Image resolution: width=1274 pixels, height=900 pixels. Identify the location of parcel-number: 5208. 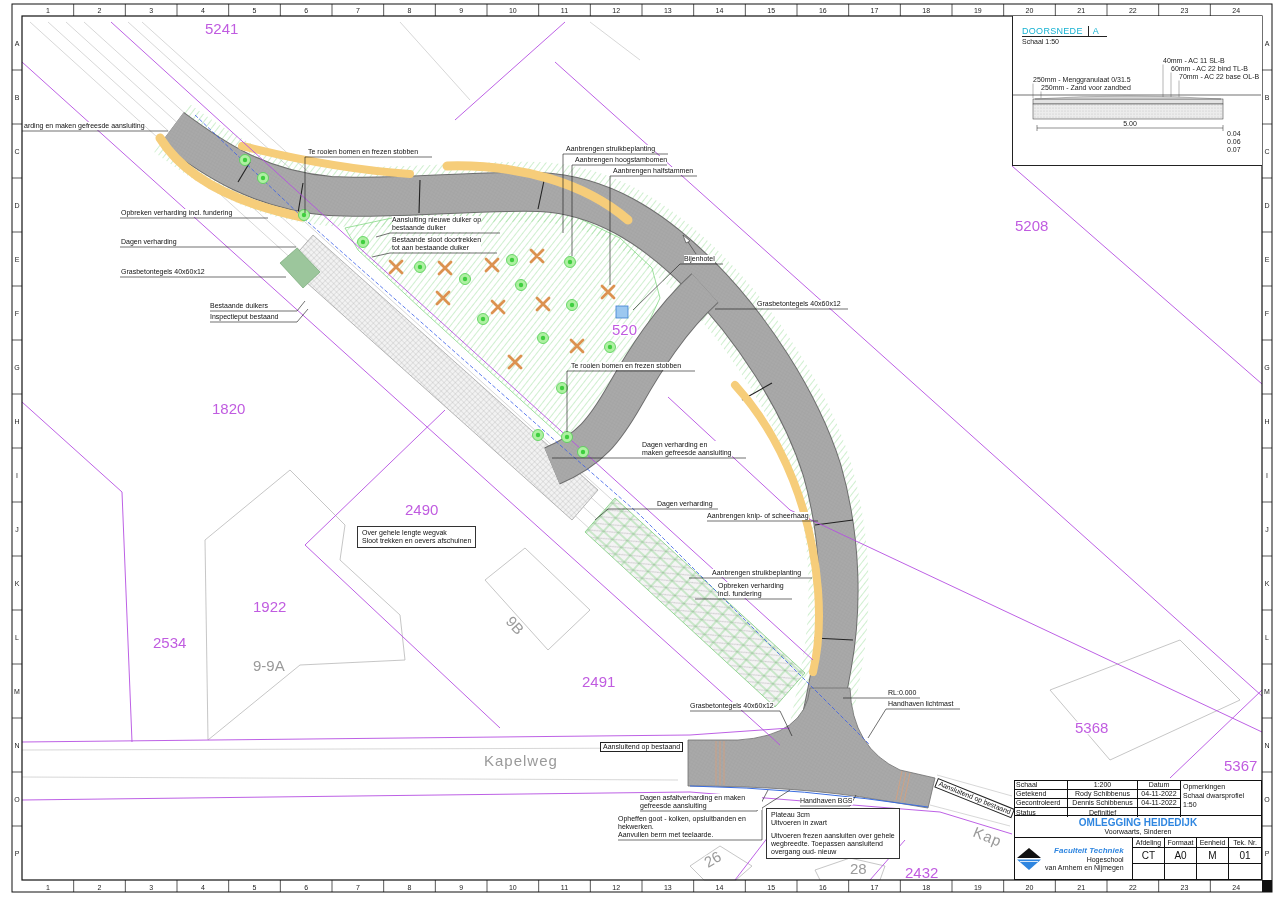
(1032, 225).